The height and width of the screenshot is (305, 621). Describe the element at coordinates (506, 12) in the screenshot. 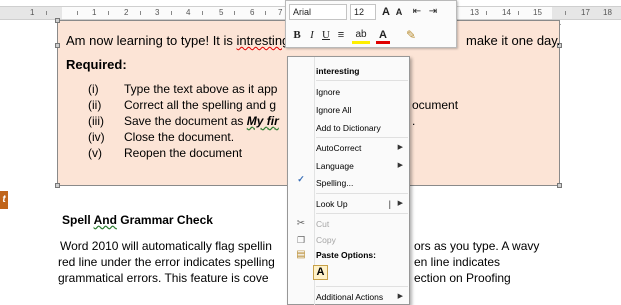

I see `ruler-number: 14` at that location.